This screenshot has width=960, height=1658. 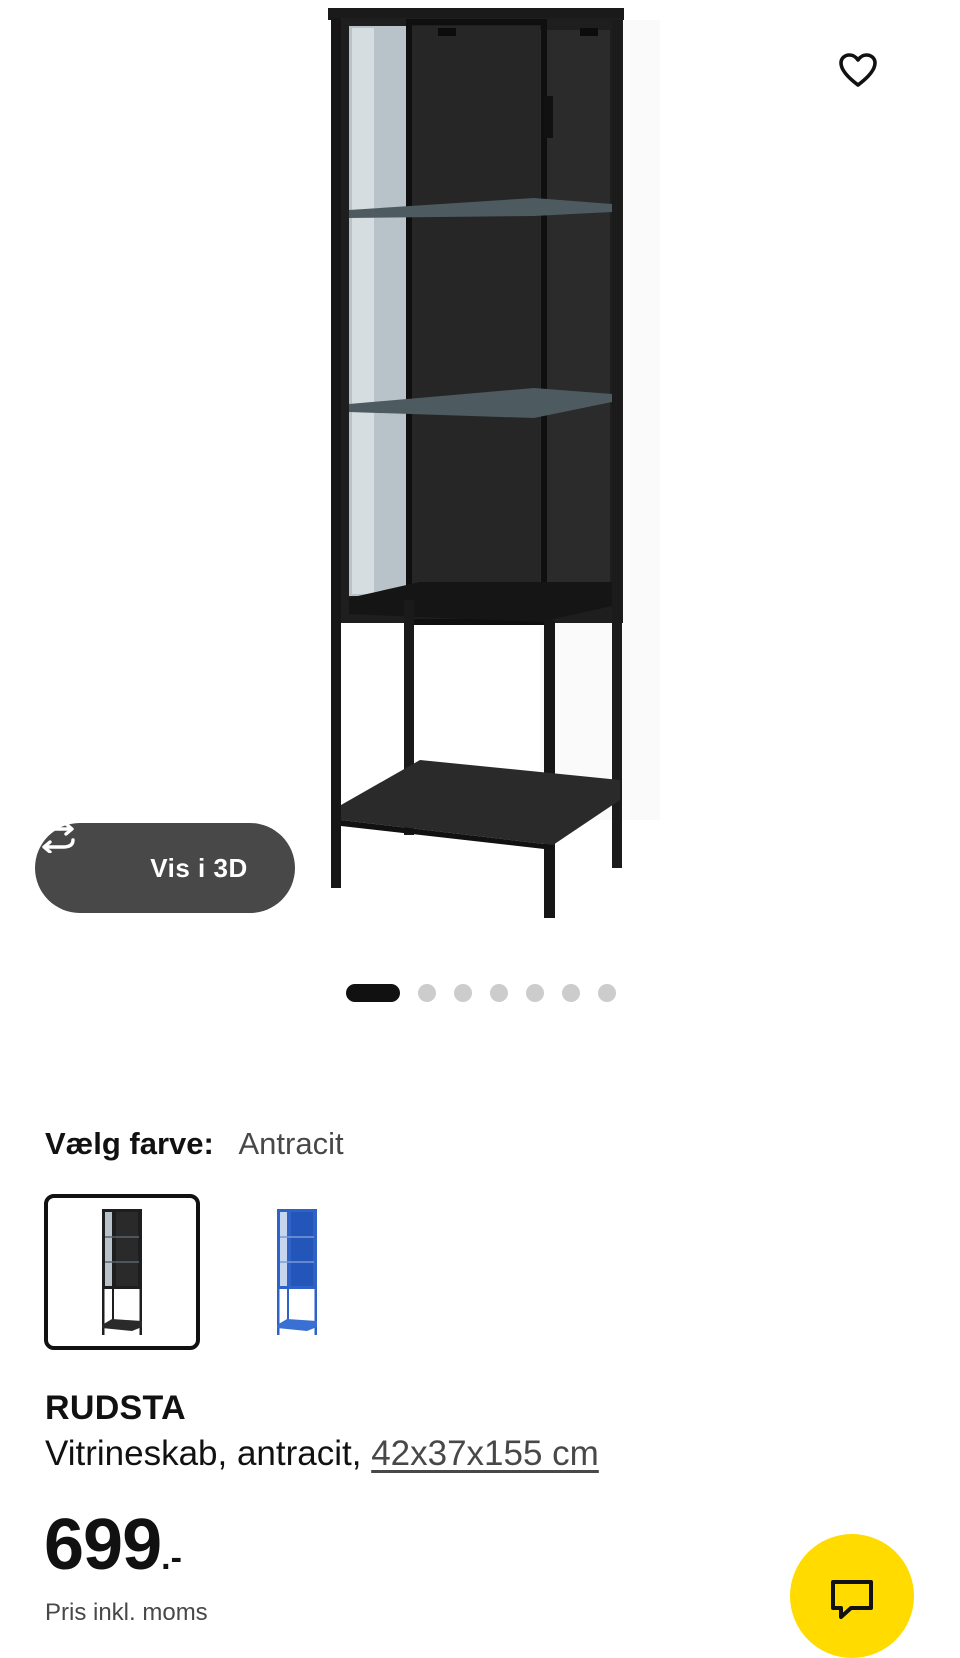 I want to click on product-description-text: Vitrineskab, antracit,, so click(x=208, y=1453).